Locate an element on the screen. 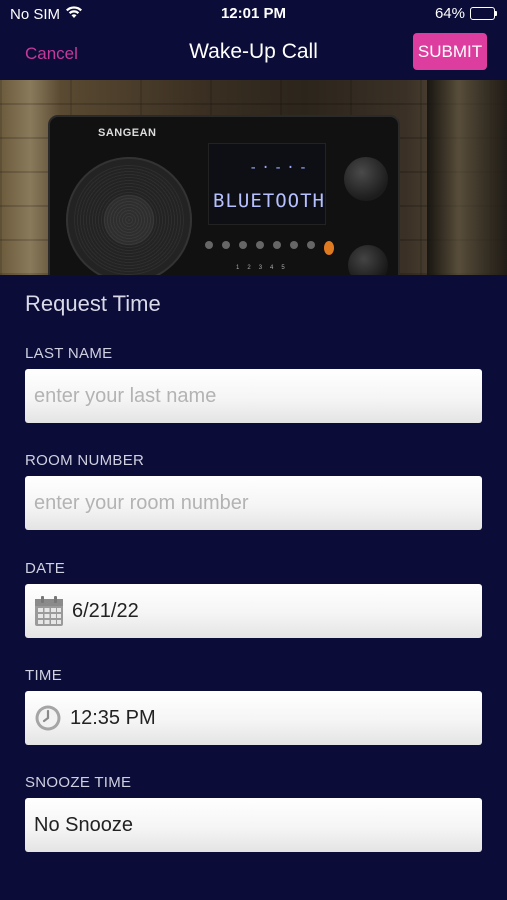 This screenshot has width=507, height=900. snooze-time-select: No Snooze is located at coordinates (253, 825).